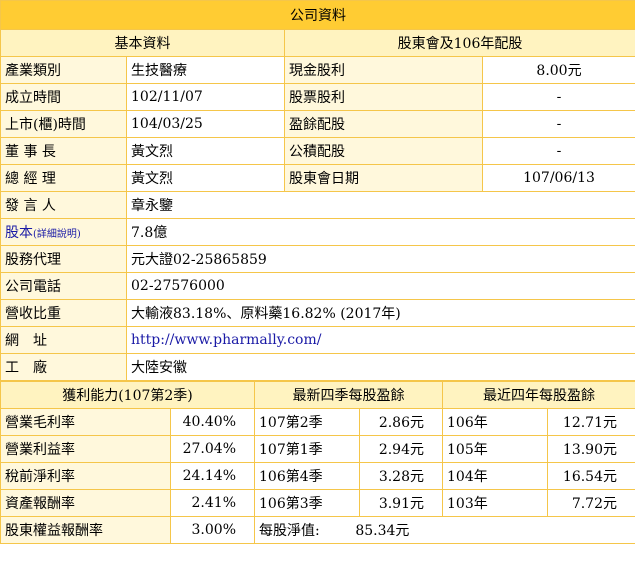 The height and width of the screenshot is (569, 635). What do you see at coordinates (19, 233) in the screenshot?
I see `capital-label: 股本` at bounding box center [19, 233].